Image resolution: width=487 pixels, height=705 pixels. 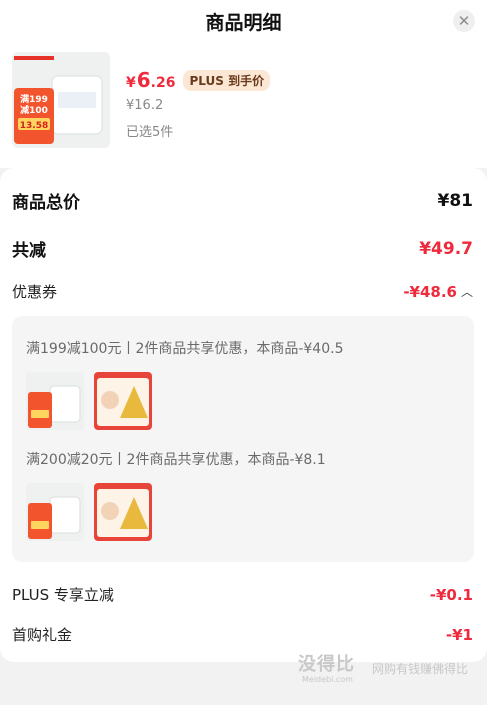 What do you see at coordinates (243, 201) in the screenshot?
I see `total-row: 商品总价 ¥81` at bounding box center [243, 201].